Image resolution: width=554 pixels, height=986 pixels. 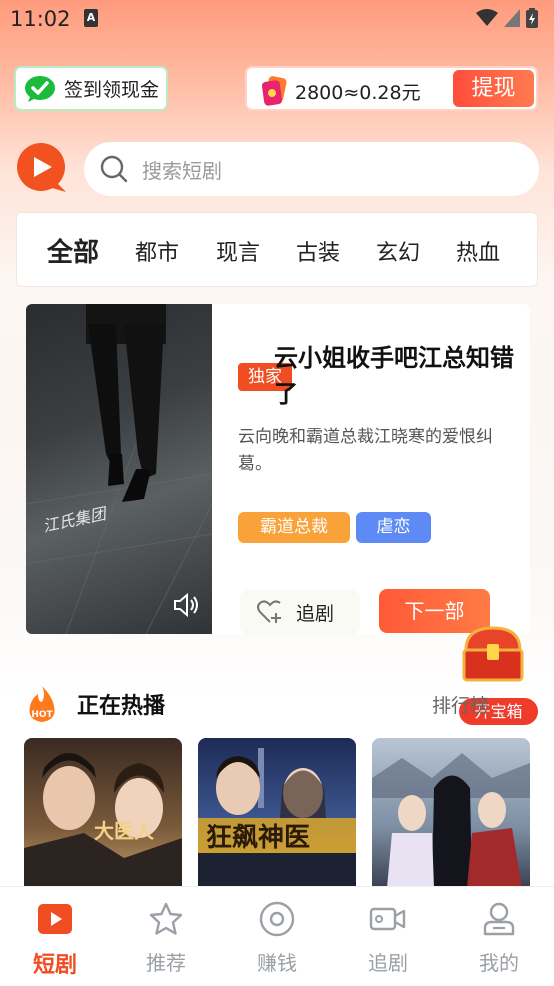 I want to click on checkin-button: 签到领现金, so click(x=91, y=88).